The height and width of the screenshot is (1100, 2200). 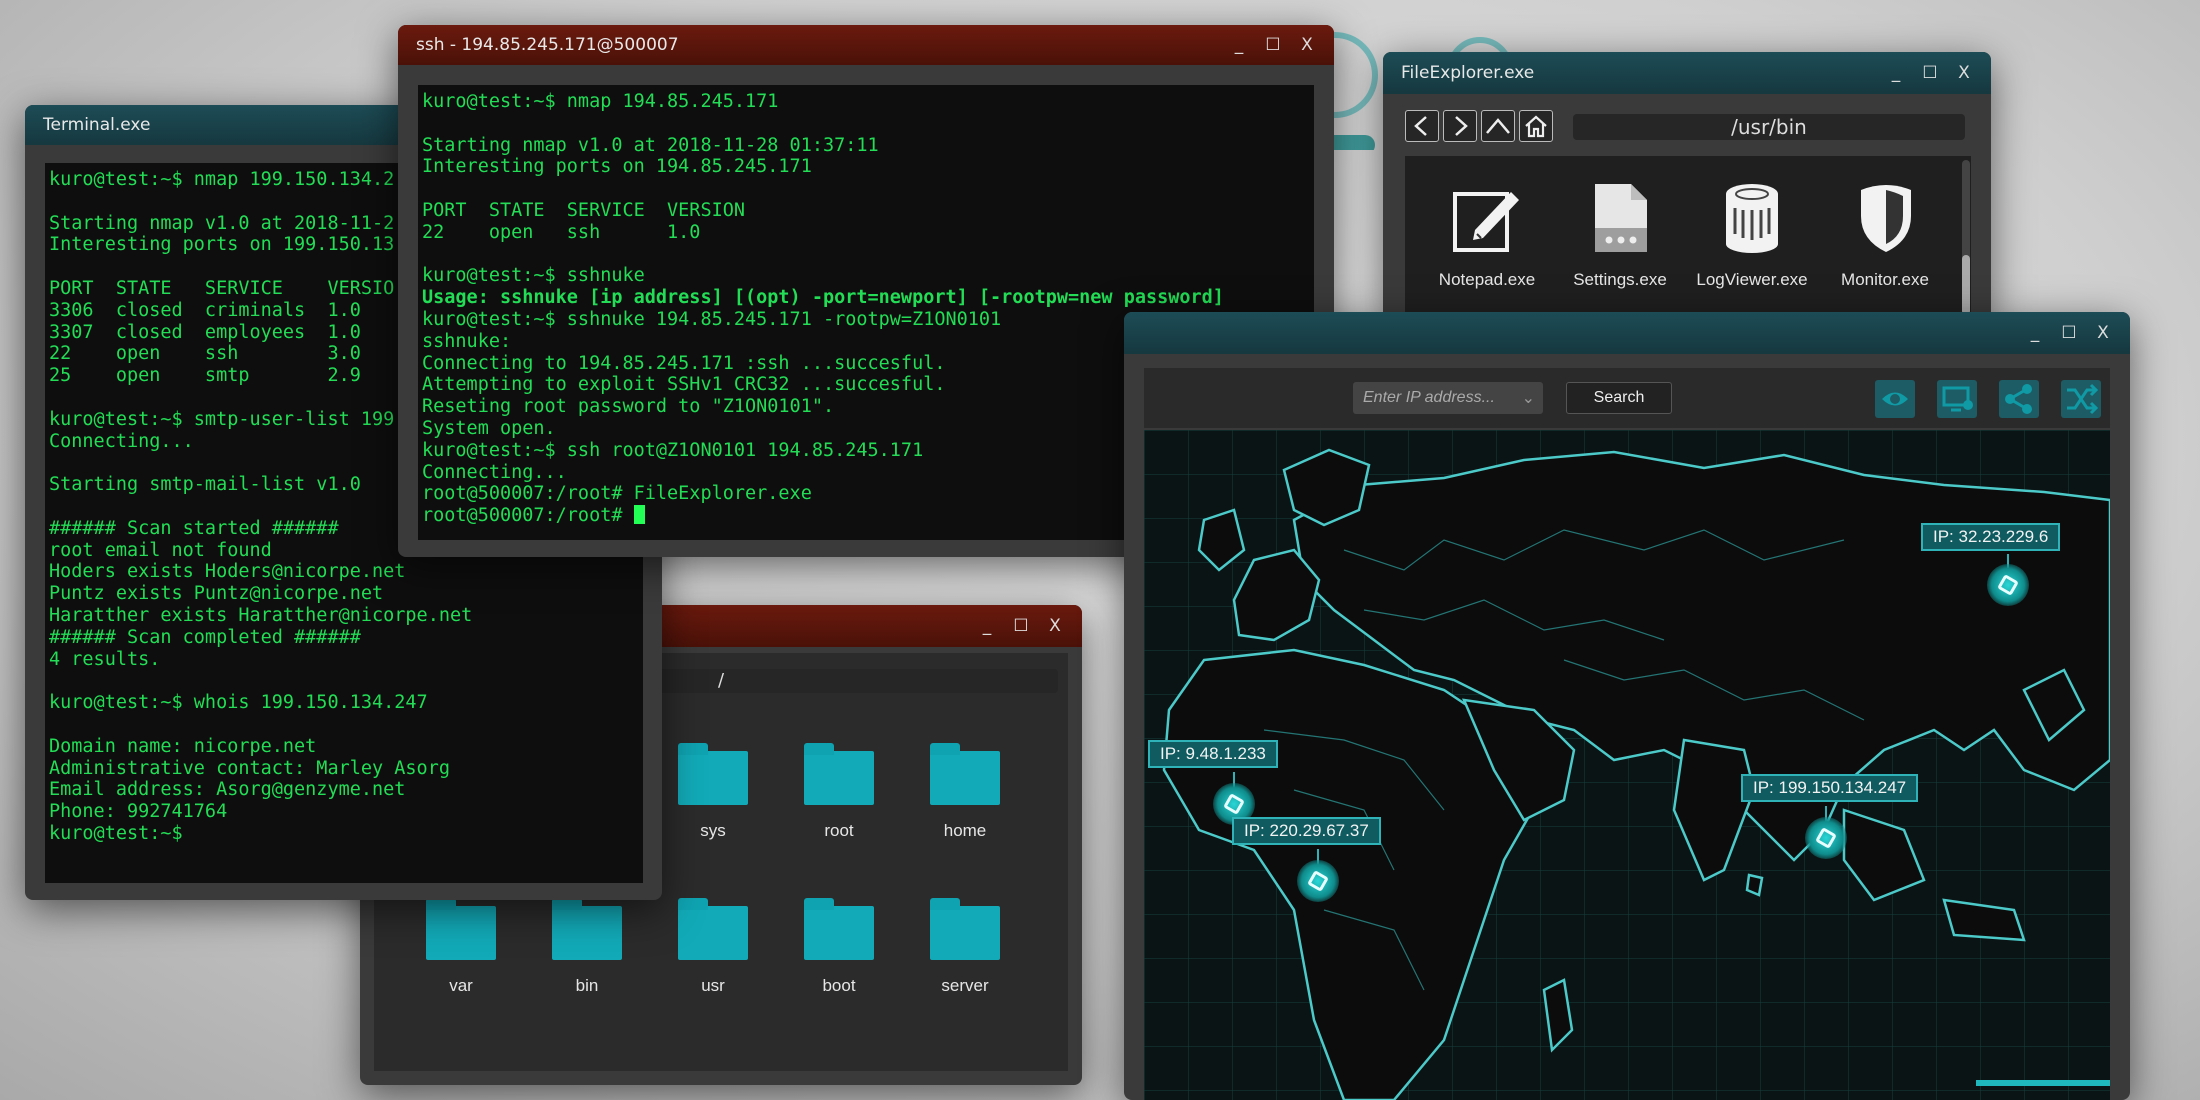 I want to click on path-bar: /usr/bin, so click(x=1769, y=127).